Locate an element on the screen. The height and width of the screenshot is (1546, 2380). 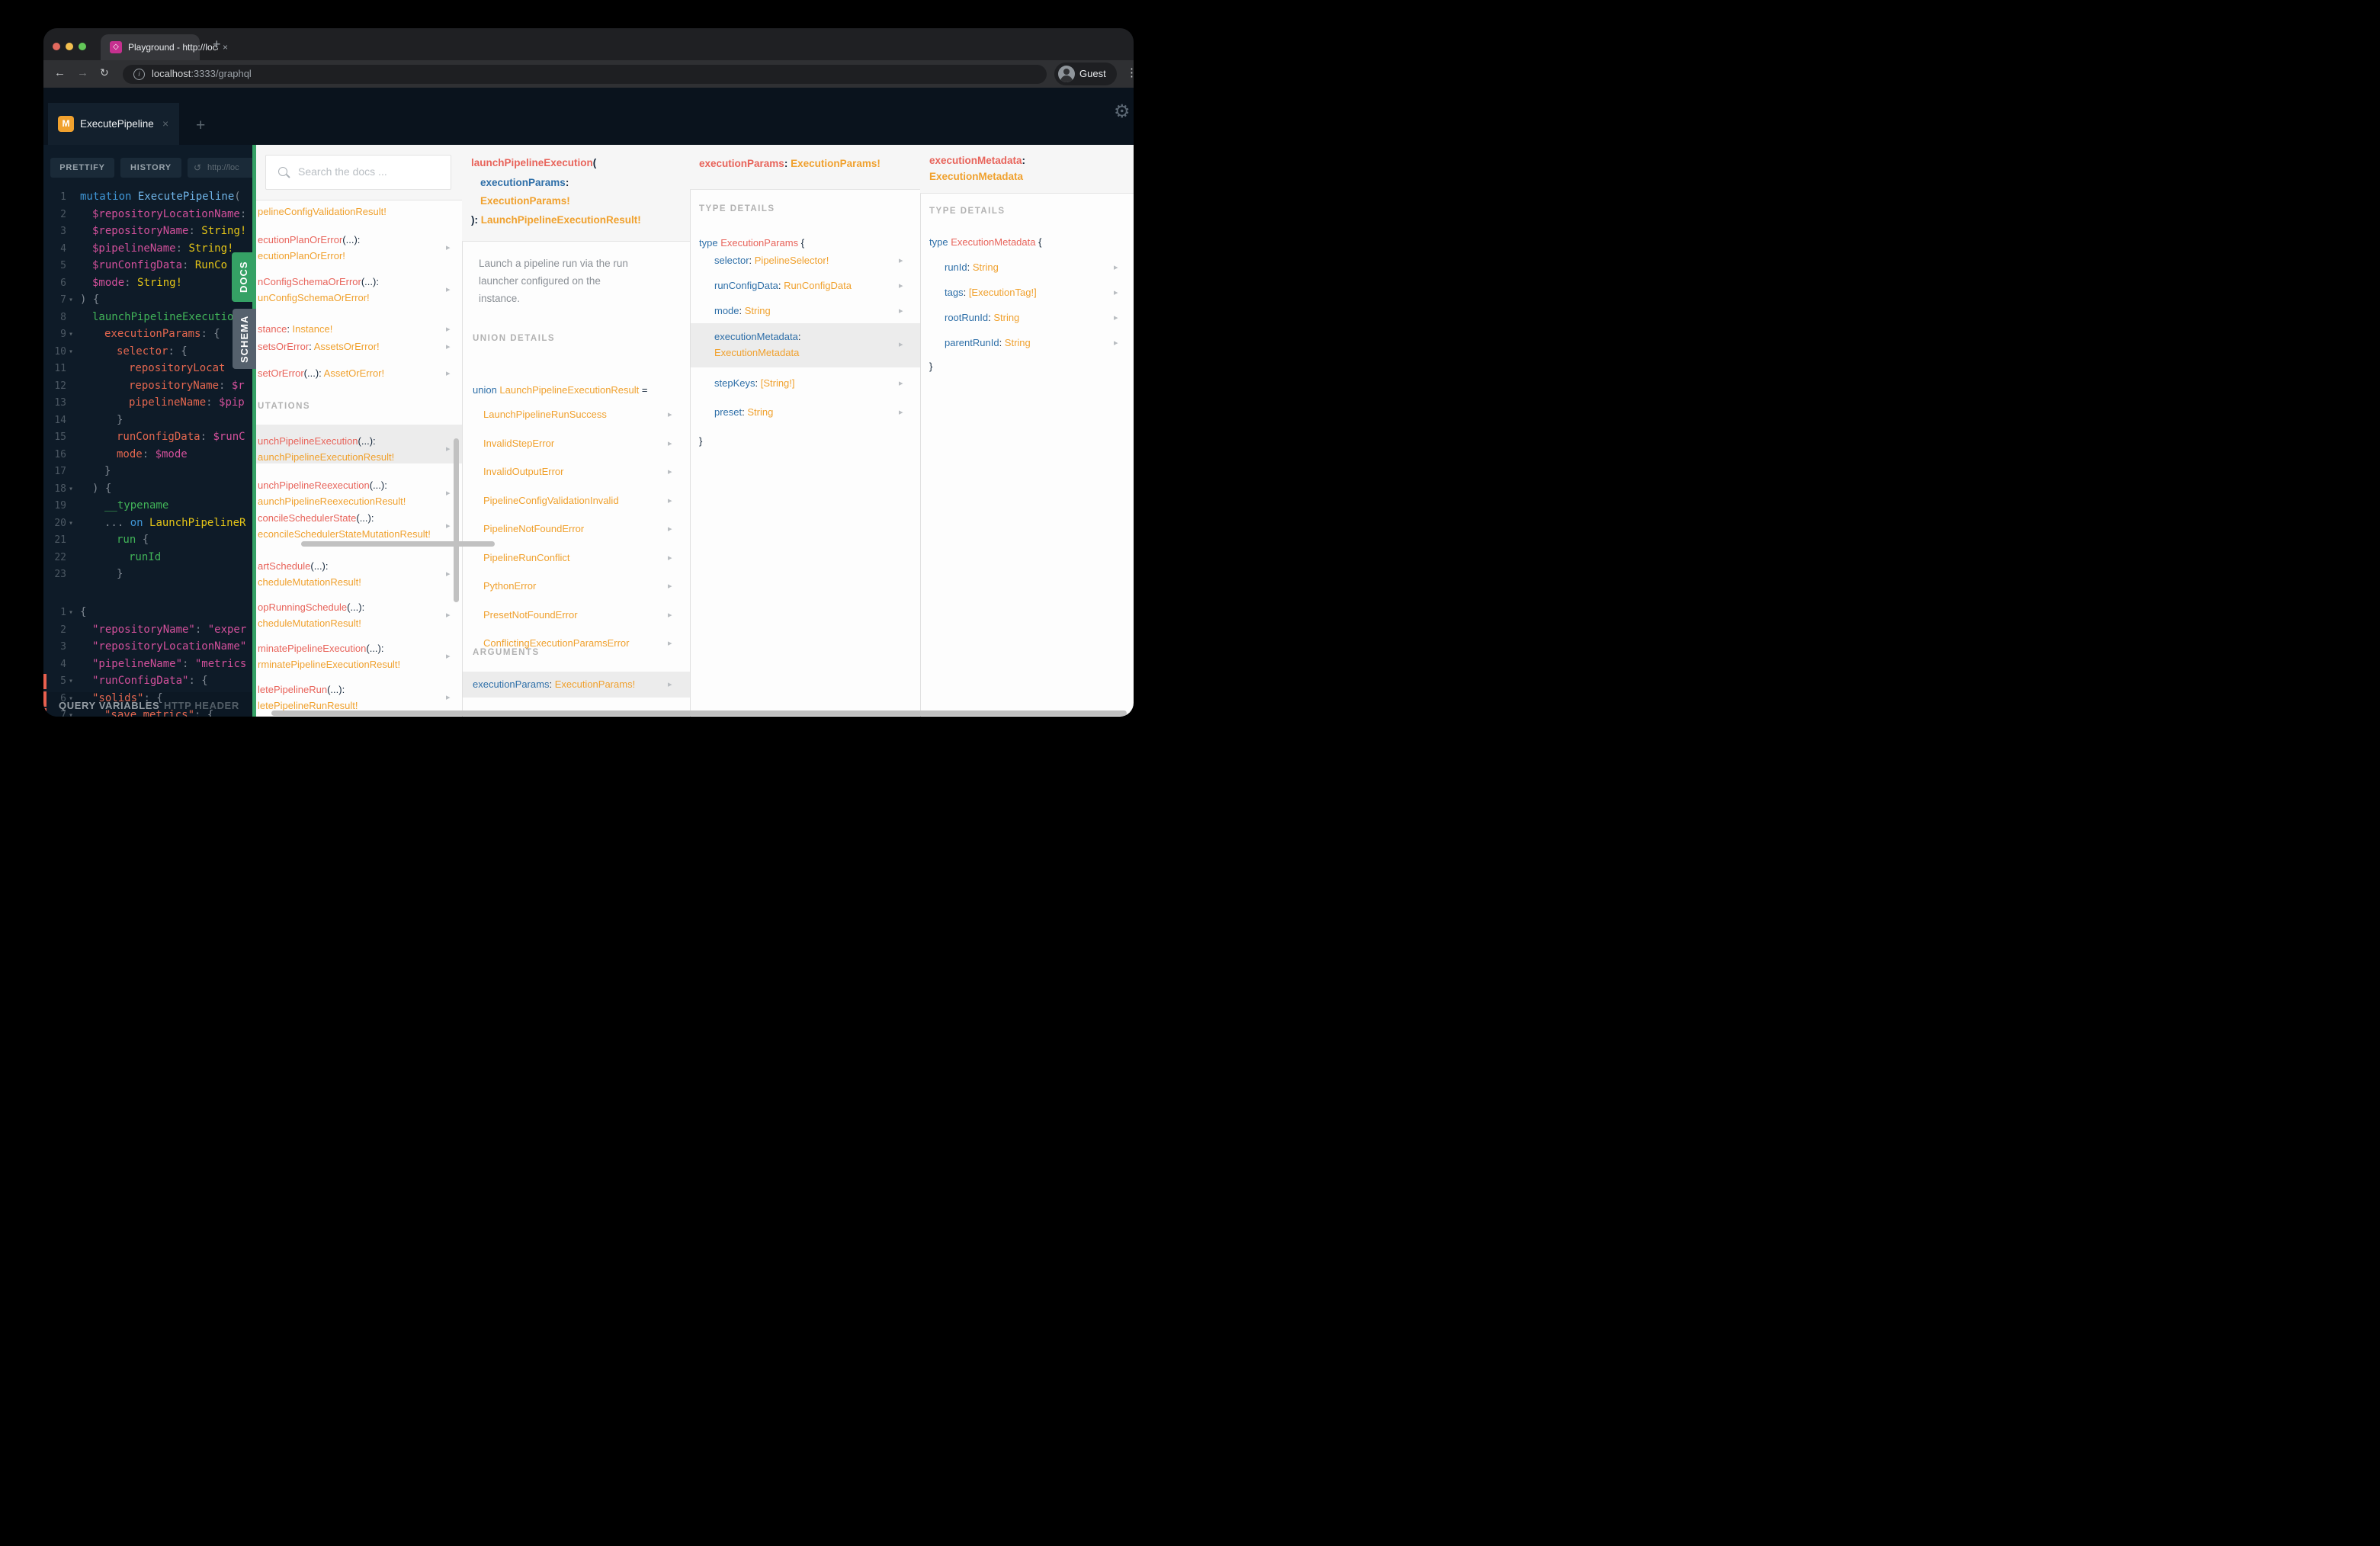
code-line: 13 pipelineName: $pip is located at coordinates (149, 403).